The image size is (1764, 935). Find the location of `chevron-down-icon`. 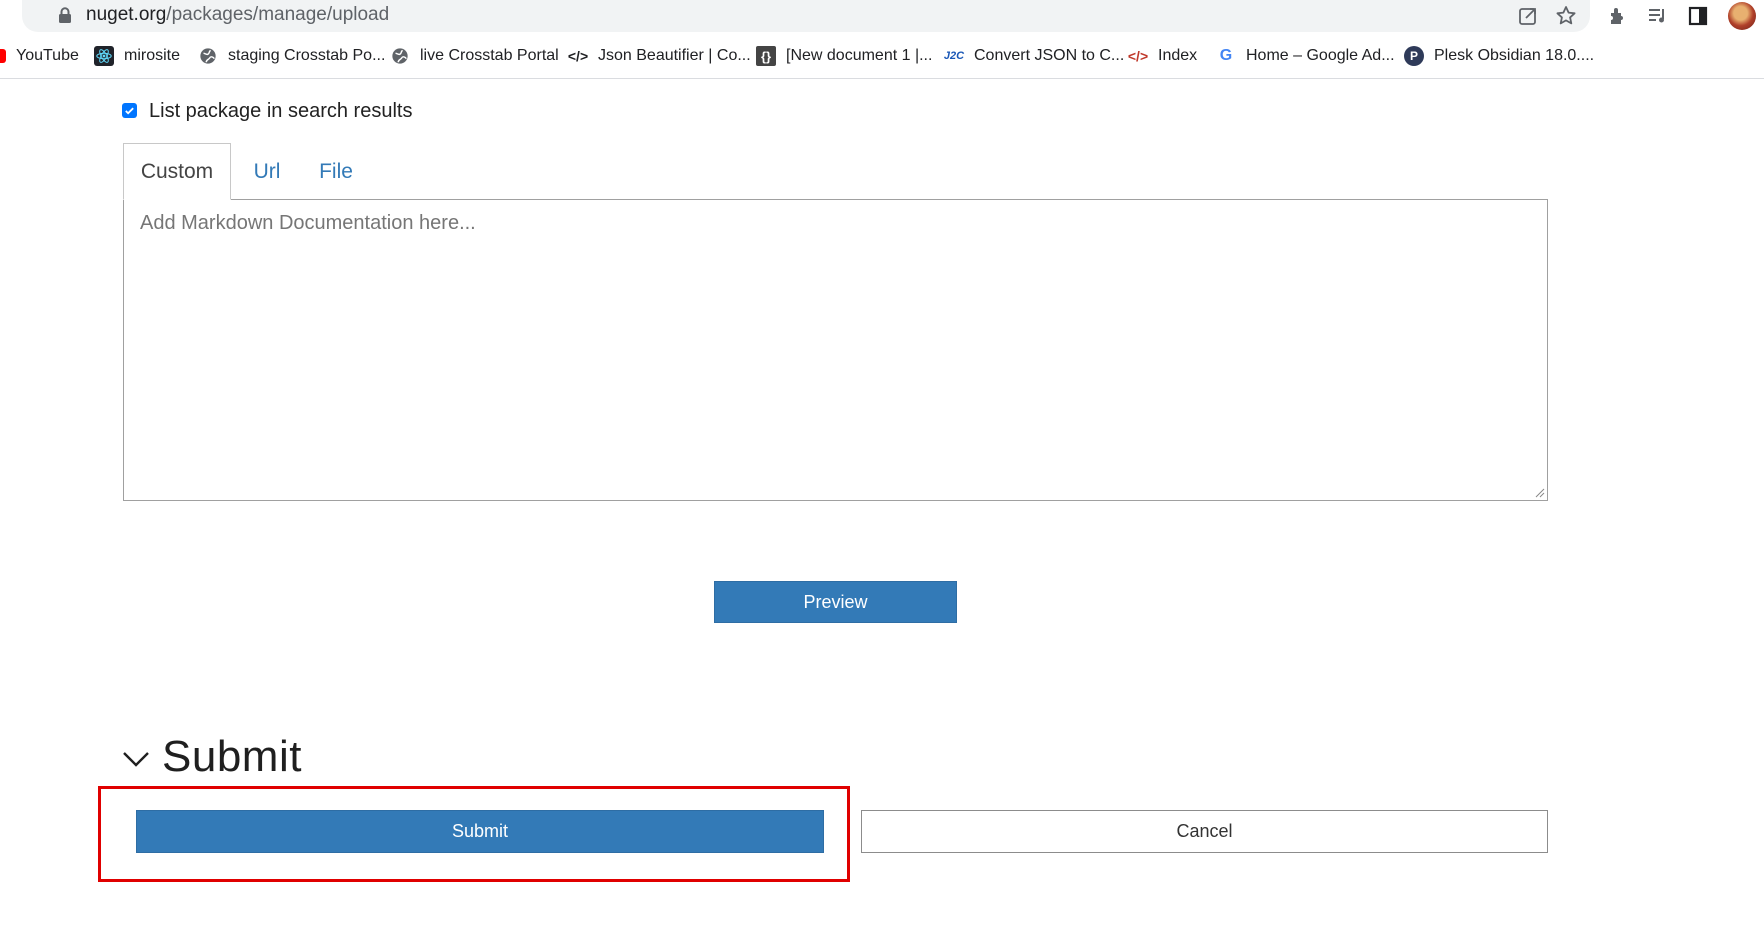

chevron-down-icon is located at coordinates (136, 759).